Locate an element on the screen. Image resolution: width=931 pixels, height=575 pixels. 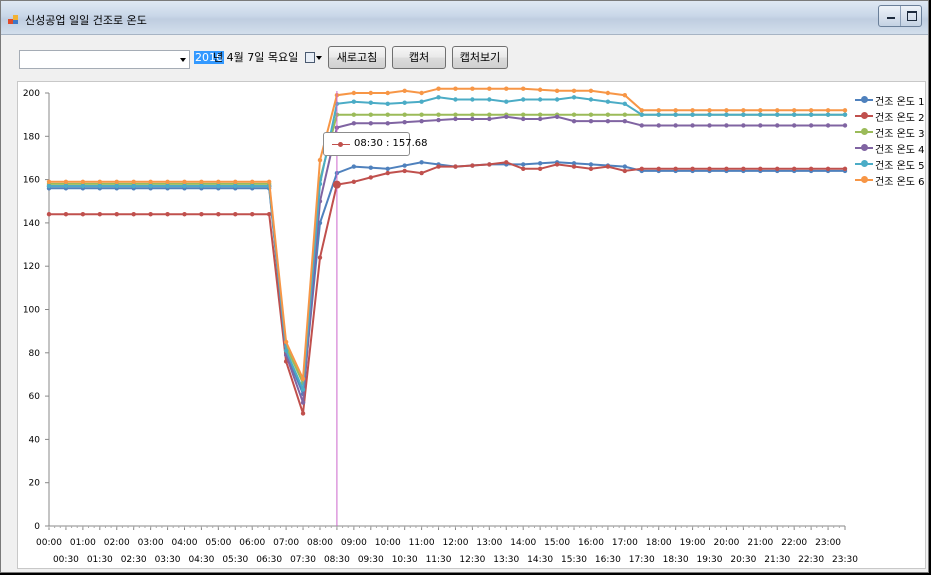
highlighted-data-point is located at coordinates (336, 184).